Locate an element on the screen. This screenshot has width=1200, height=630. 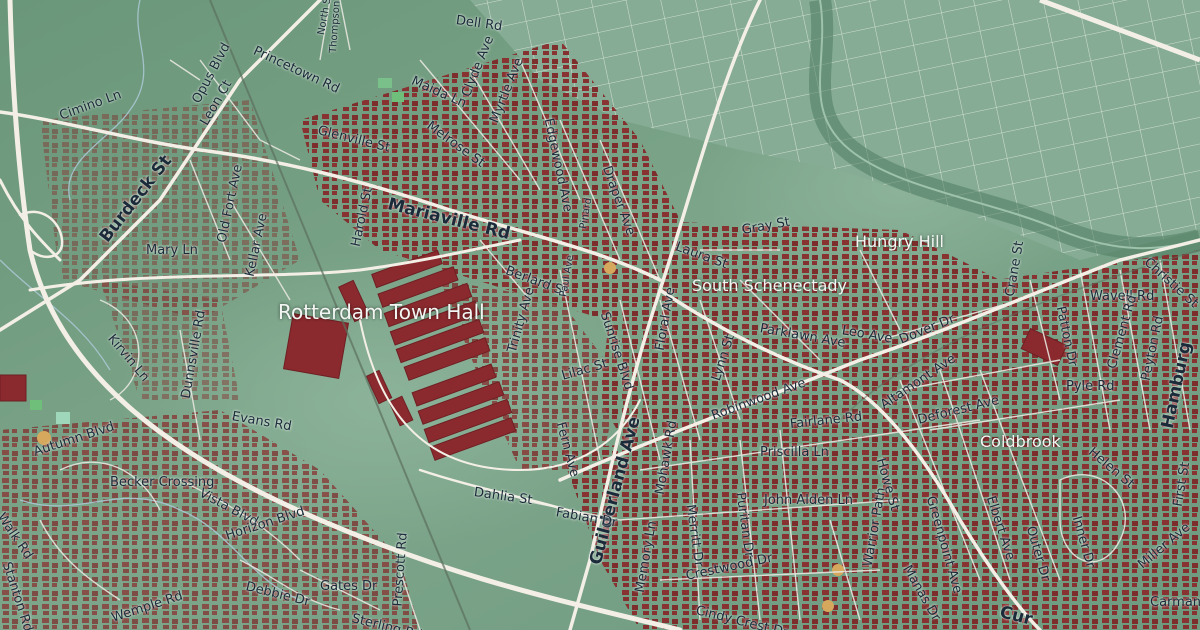
place-label-coldbrook: Coldbrook is located at coordinates (1020, 442).